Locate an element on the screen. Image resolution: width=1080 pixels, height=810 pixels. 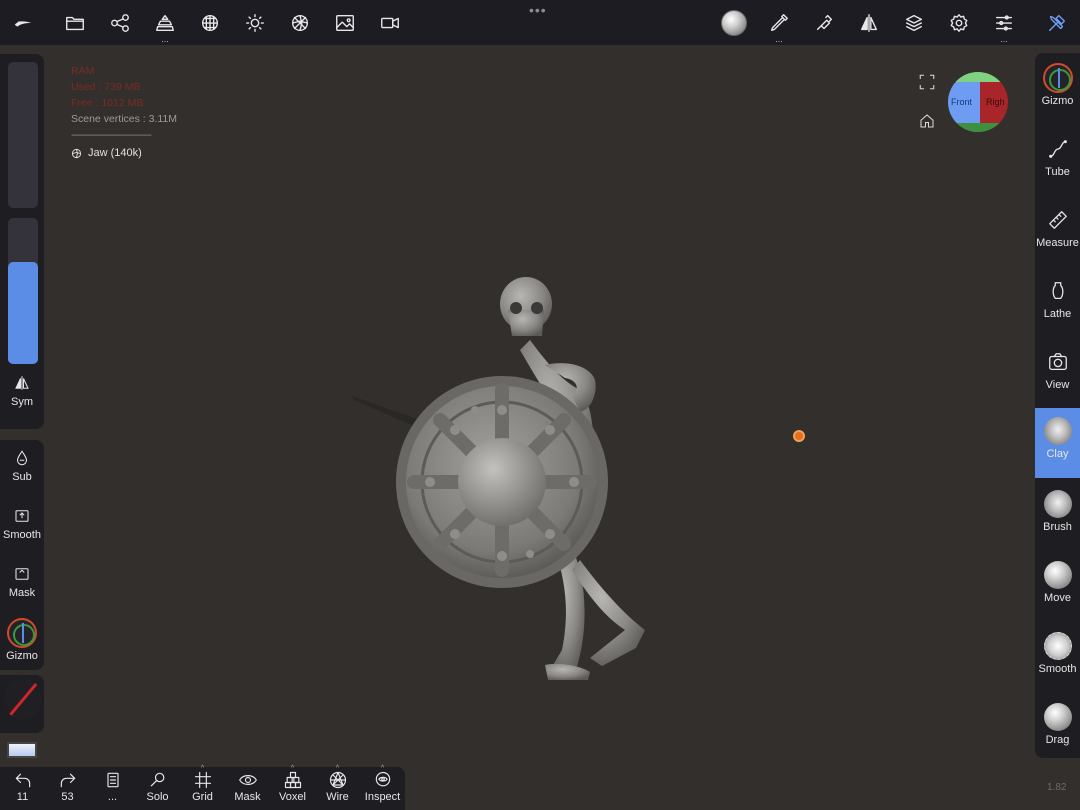
brush-intensity-slider is located at coordinates (23, 291).